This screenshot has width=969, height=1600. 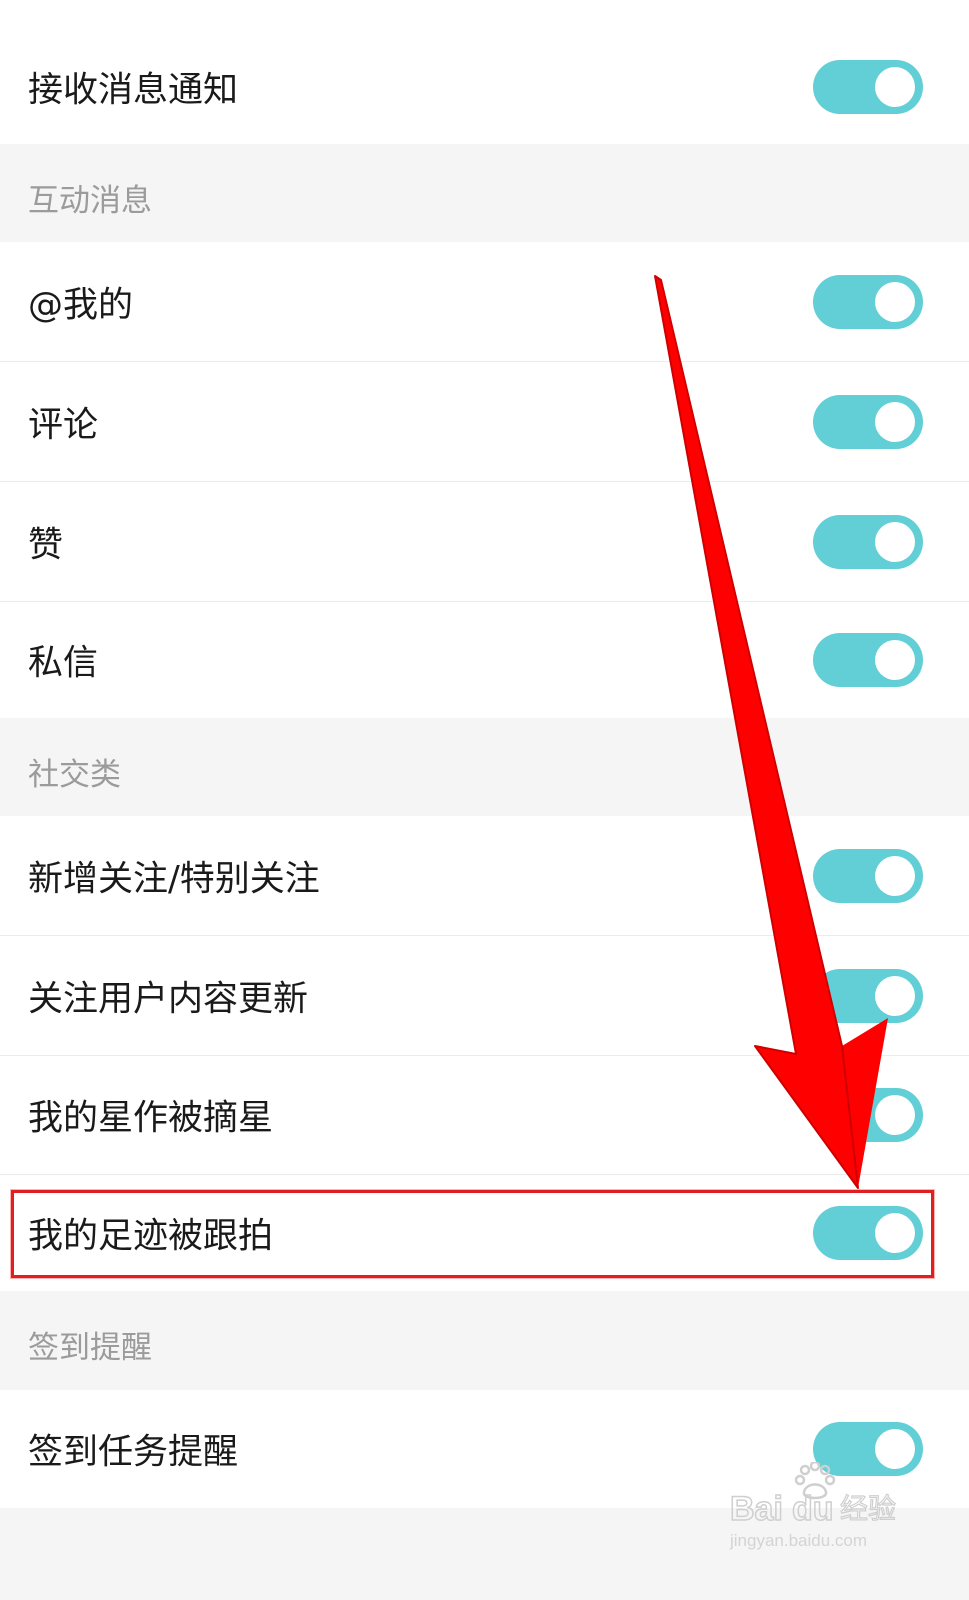 What do you see at coordinates (484, 301) in the screenshot?
I see `settings-row-mentions: @我的` at bounding box center [484, 301].